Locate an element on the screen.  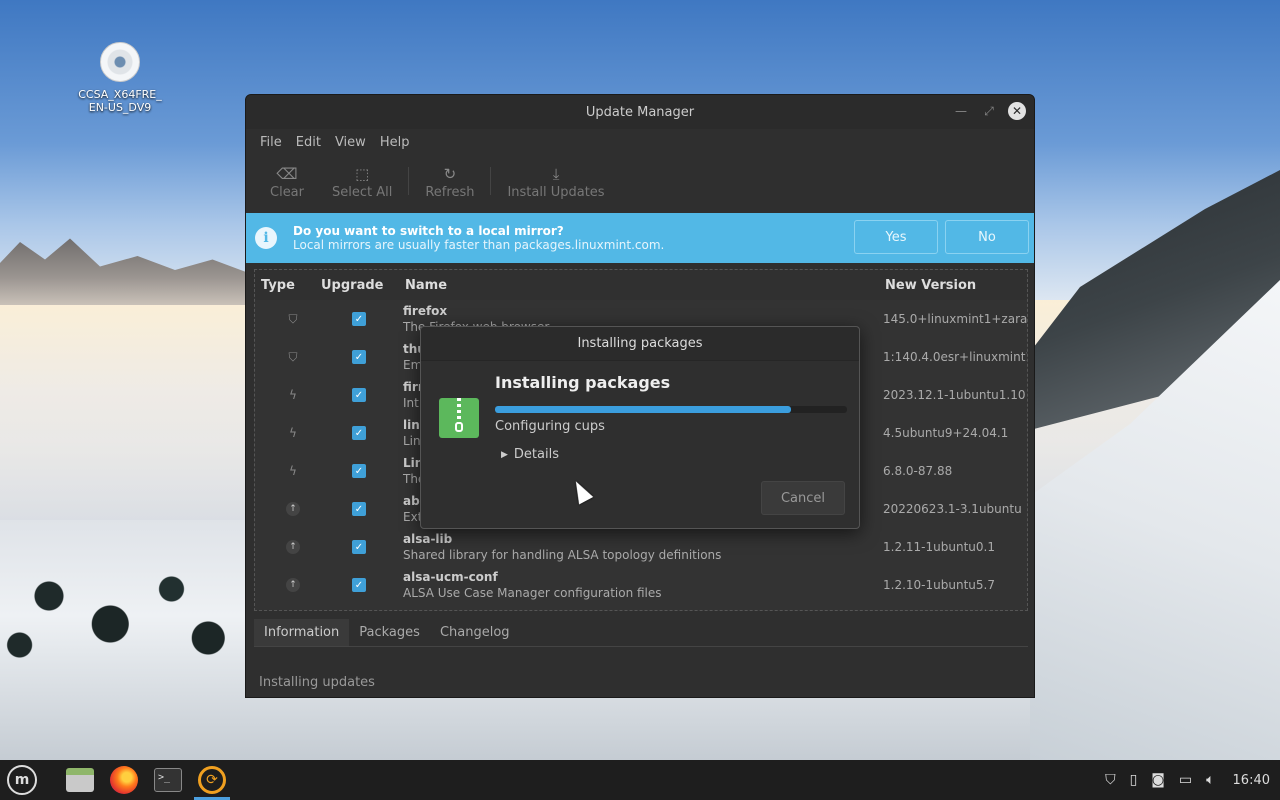
firefox-icon is located at coordinates (124, 780).